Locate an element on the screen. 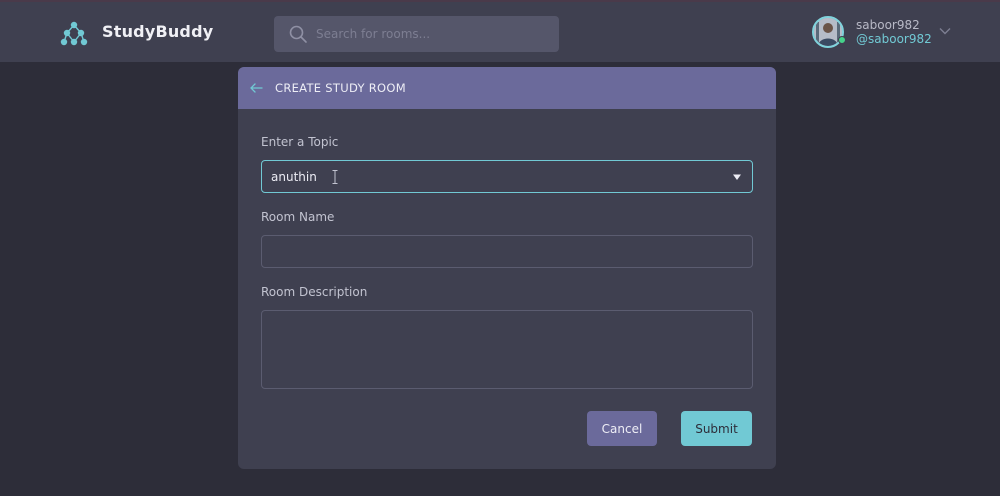  room-name-field is located at coordinates (507, 251).